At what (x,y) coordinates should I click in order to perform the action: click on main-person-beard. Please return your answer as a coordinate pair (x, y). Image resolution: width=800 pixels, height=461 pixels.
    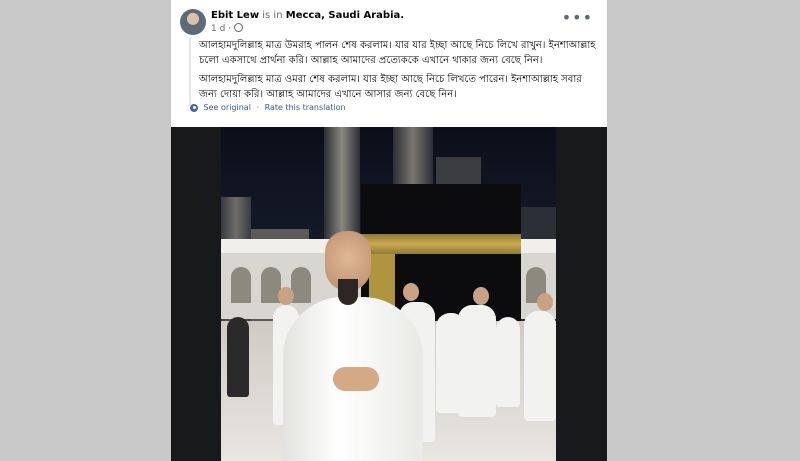
    Looking at the image, I should click on (348, 292).